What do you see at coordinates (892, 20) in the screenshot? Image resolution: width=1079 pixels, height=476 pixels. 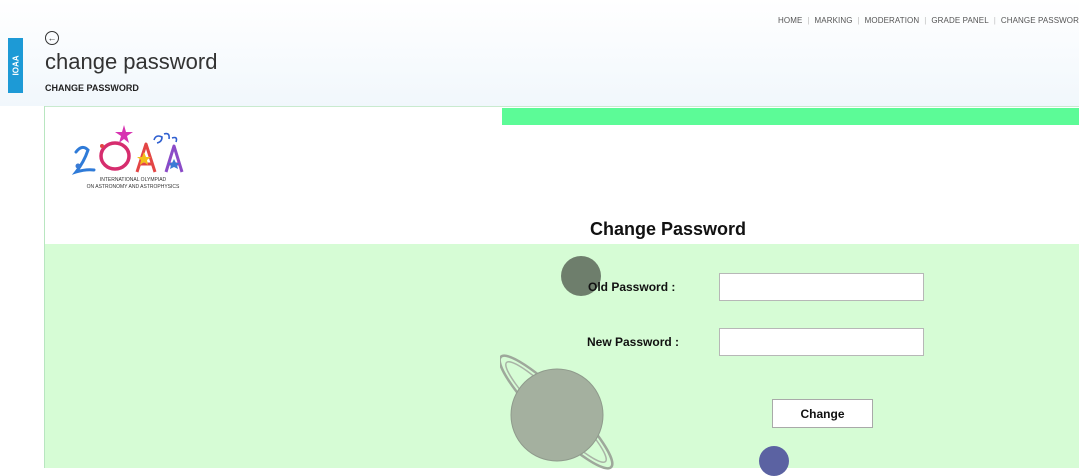 I see `nav-moderation: MODERATION` at bounding box center [892, 20].